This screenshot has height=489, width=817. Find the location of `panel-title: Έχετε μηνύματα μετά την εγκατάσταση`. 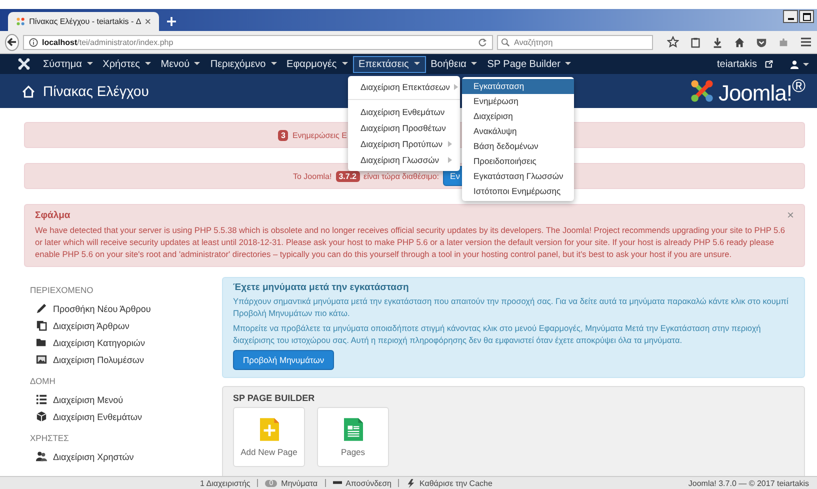

panel-title: Έχετε μηνύματα μετά την εγκατάσταση is located at coordinates (321, 287).